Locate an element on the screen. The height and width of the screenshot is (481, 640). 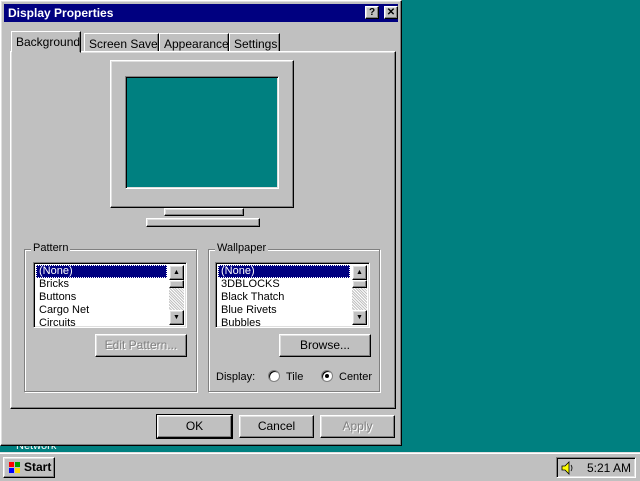
list-item: Bricks is located at coordinates (101, 284).